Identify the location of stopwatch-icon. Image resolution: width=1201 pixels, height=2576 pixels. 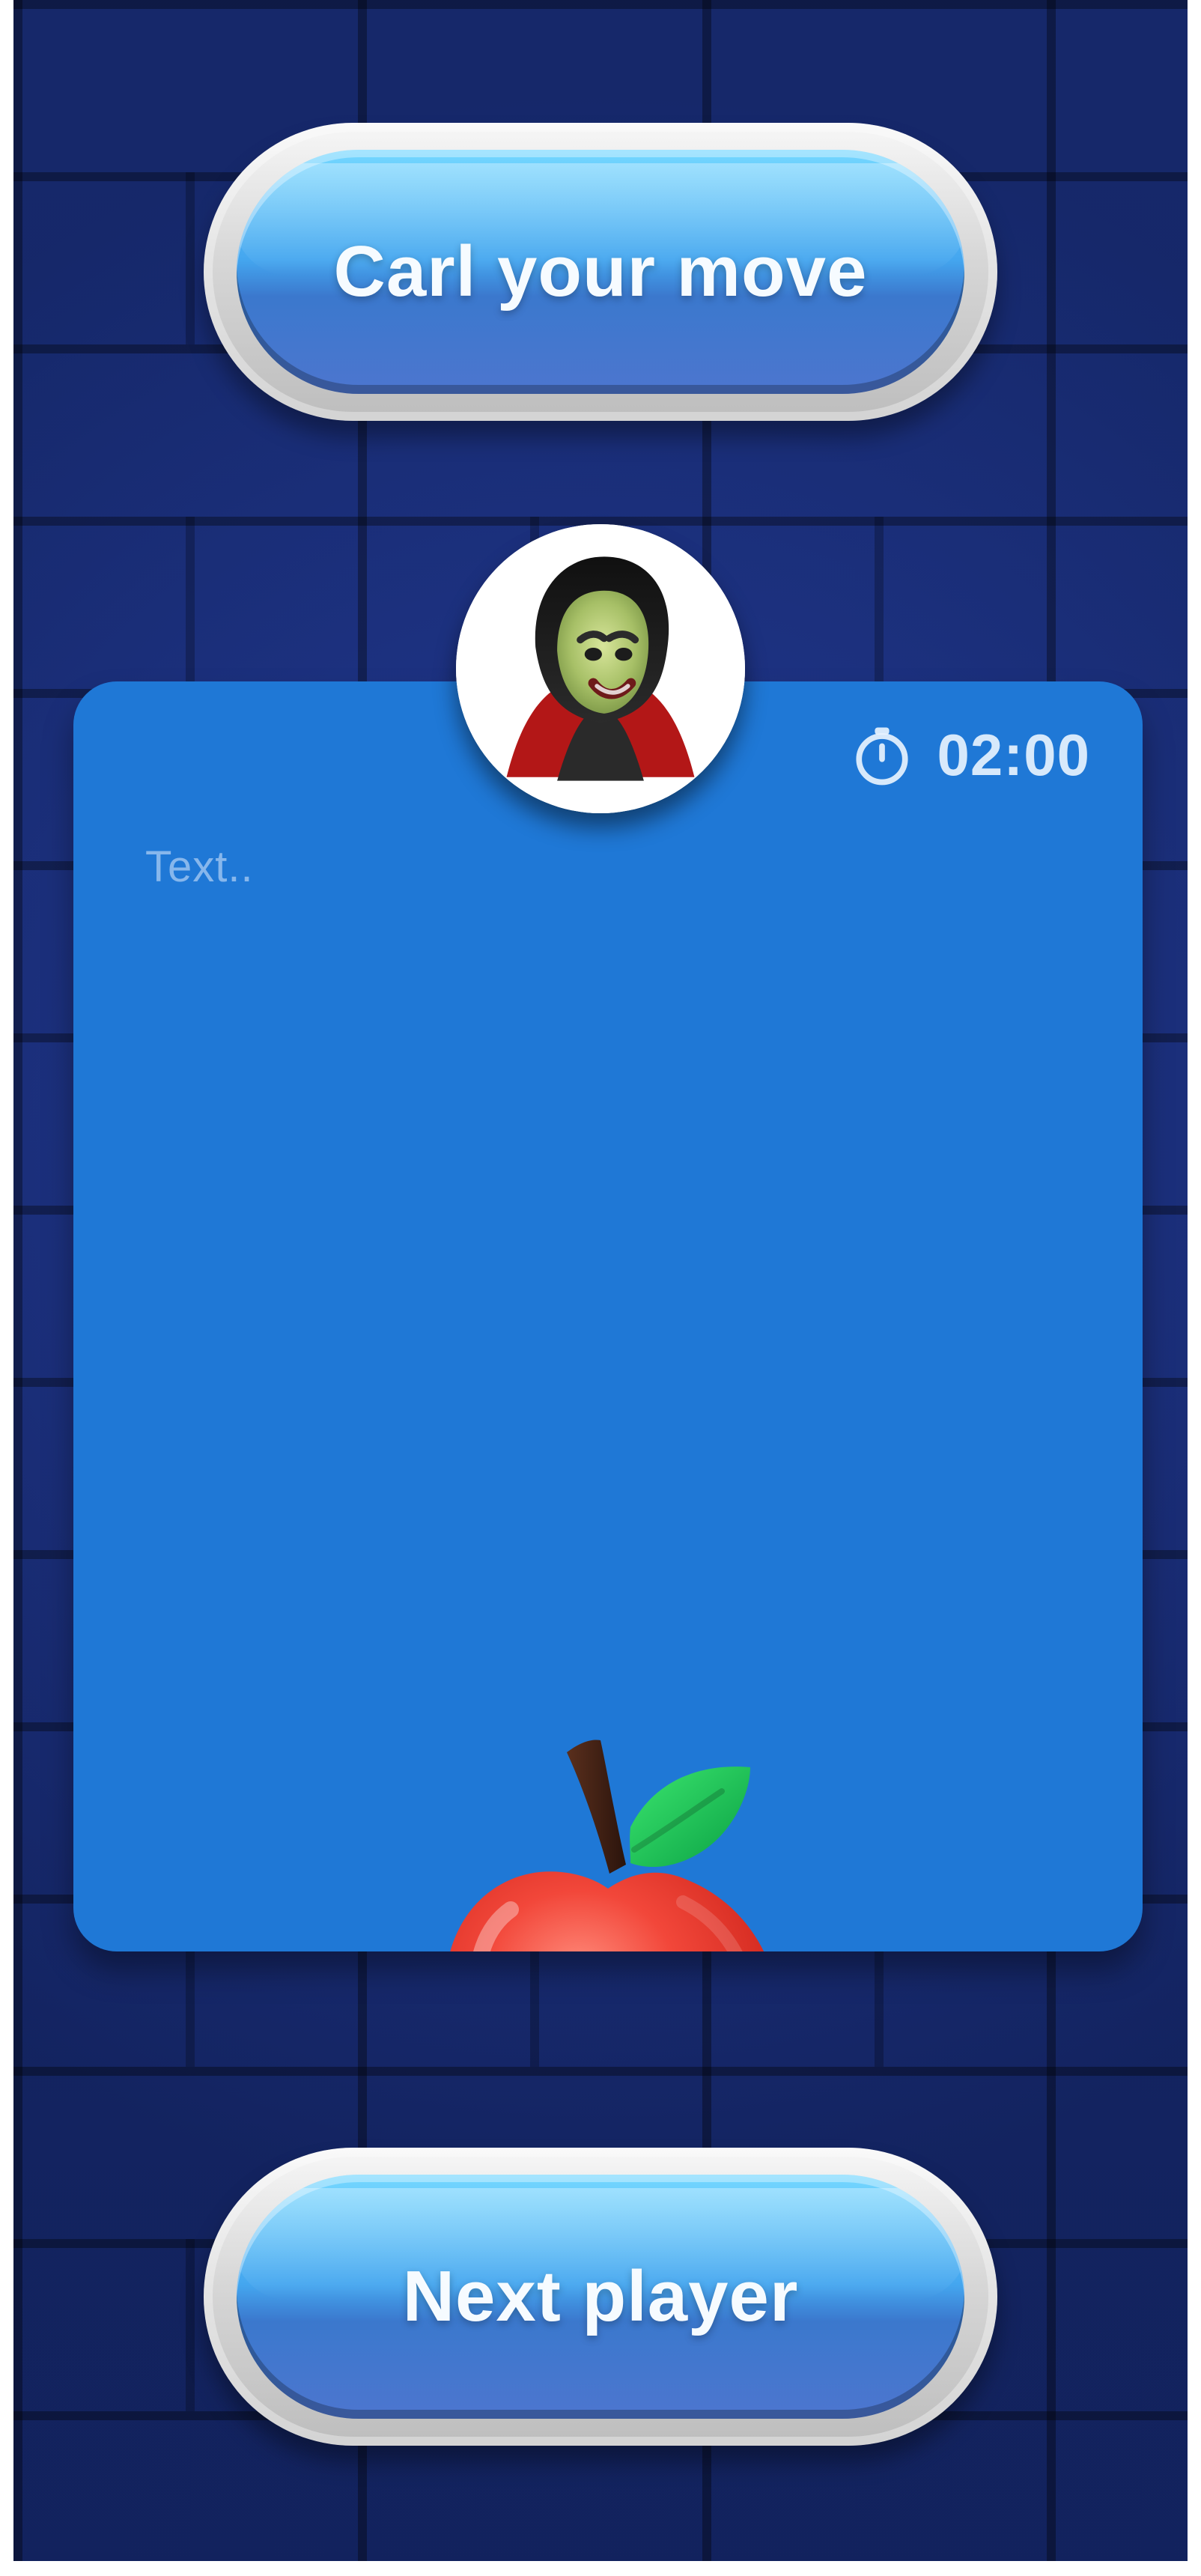
(882, 755).